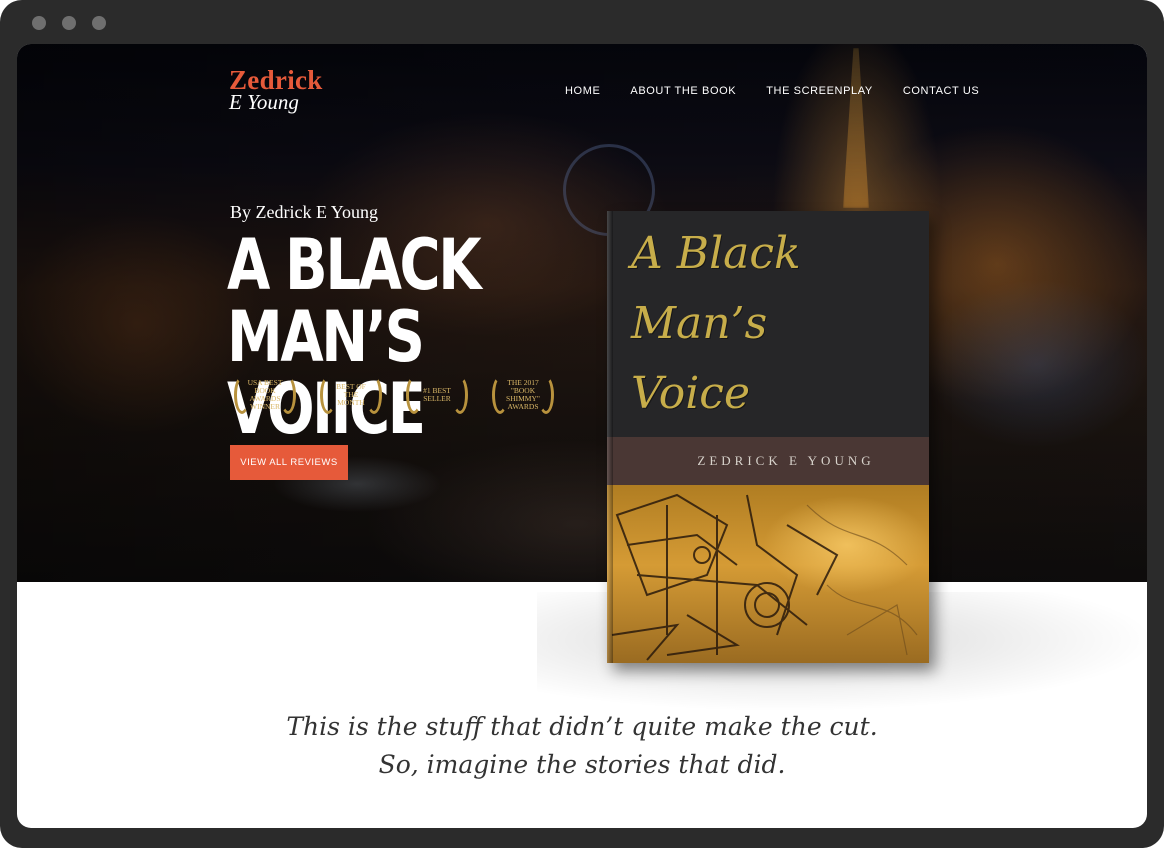 This screenshot has height=848, width=1164. What do you see at coordinates (326, 373) in the screenshot?
I see `headline-line-2: MAN’S VOIICE` at bounding box center [326, 373].